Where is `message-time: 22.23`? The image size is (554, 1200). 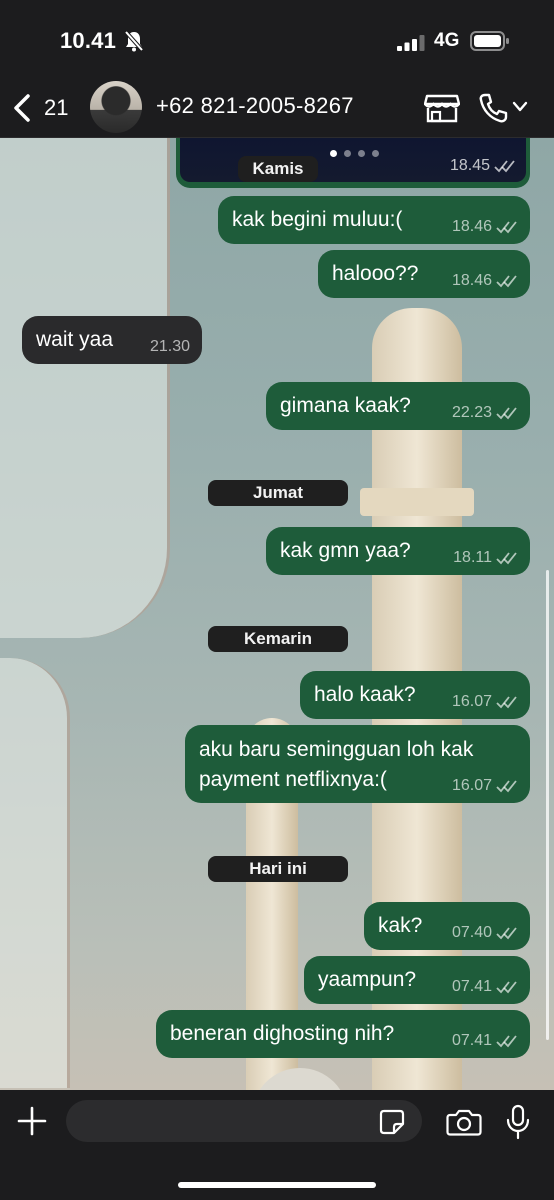
message-time: 22.23 is located at coordinates (471, 412).